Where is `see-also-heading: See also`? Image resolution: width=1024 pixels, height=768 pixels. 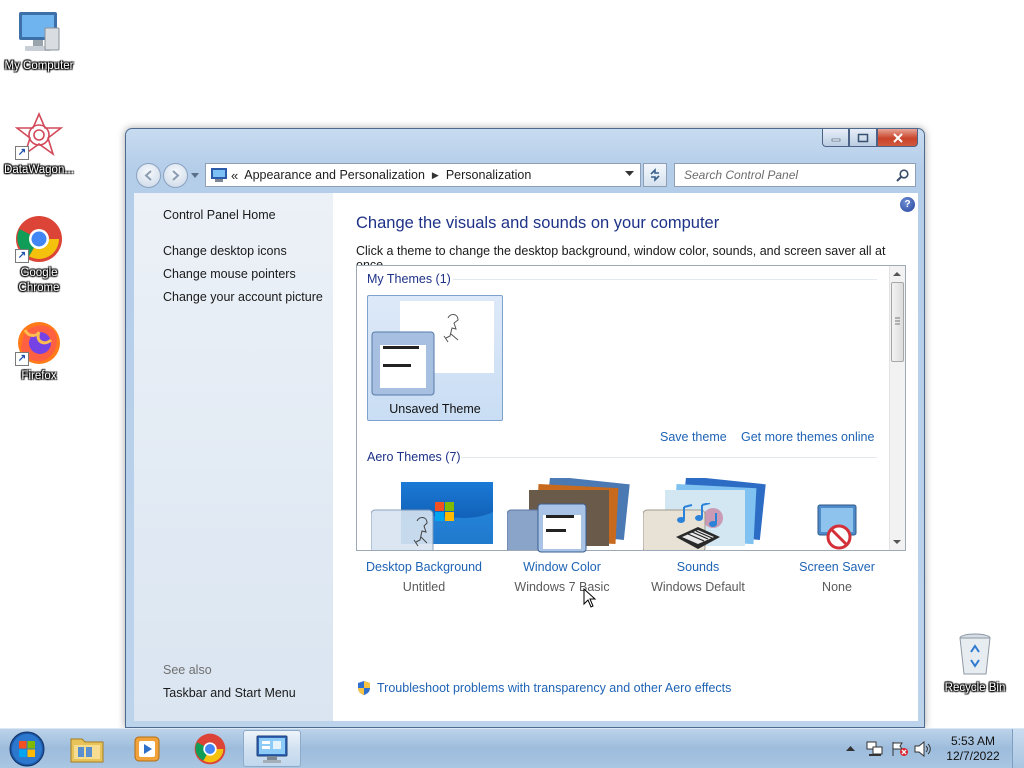
see-also-heading: See also is located at coordinates (187, 670).